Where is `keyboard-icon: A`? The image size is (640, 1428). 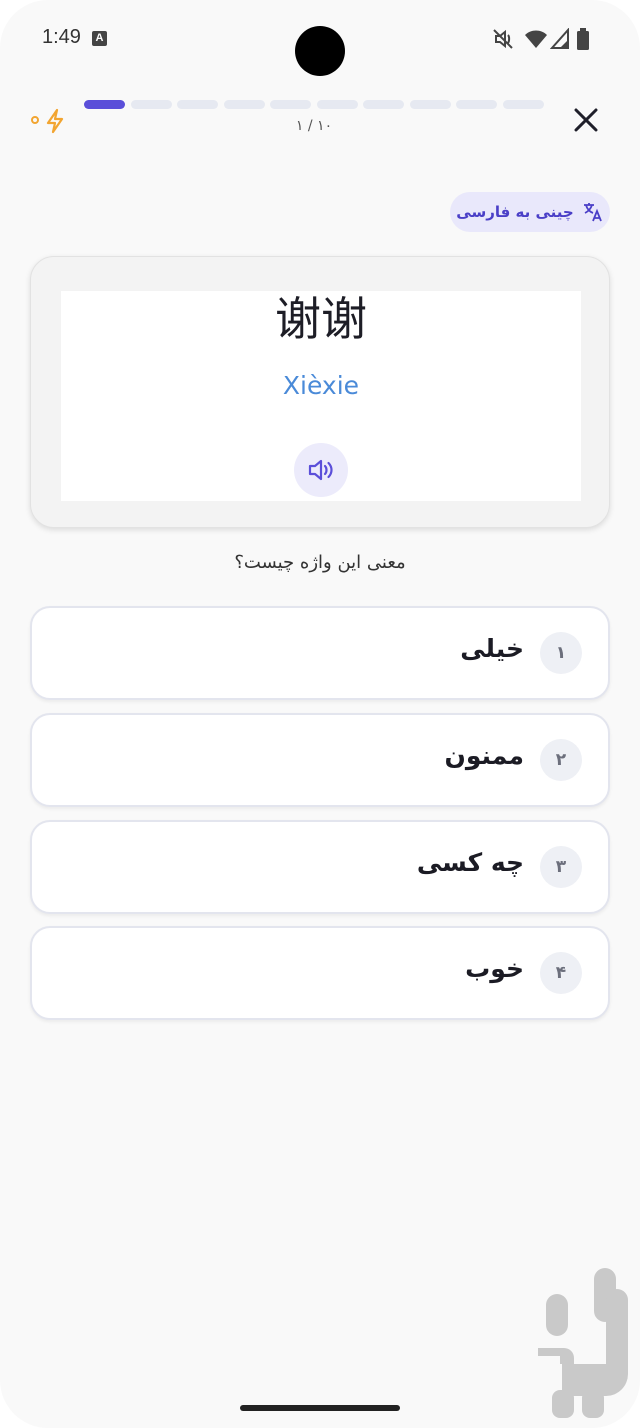
keyboard-icon: A is located at coordinates (99, 38).